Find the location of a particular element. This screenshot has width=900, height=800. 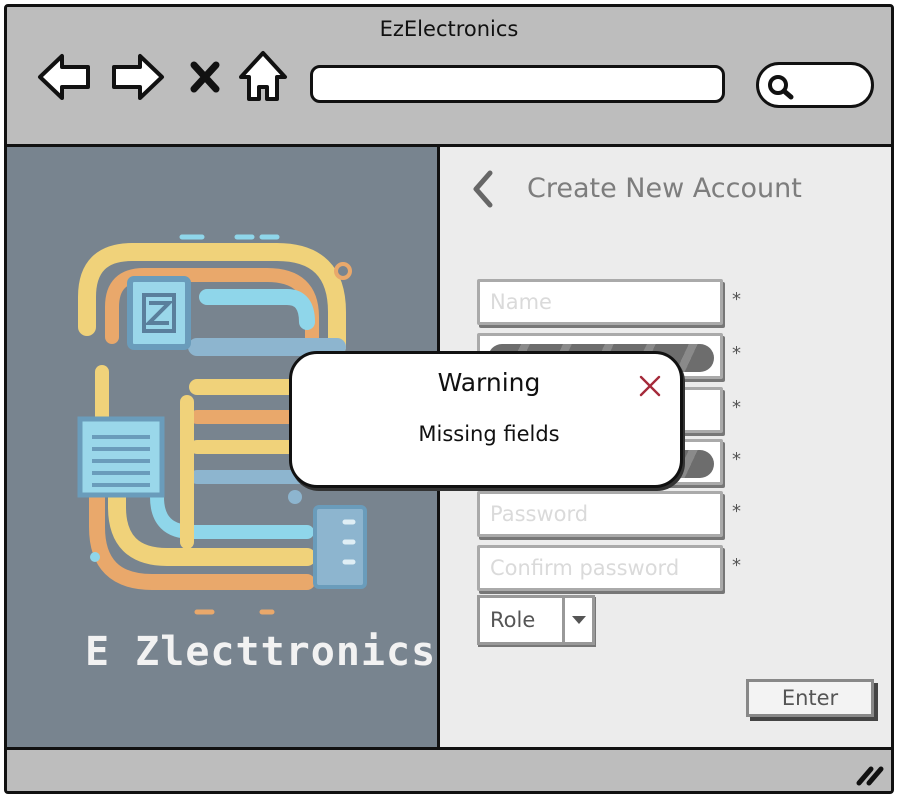

status-bar is located at coordinates (449, 769).